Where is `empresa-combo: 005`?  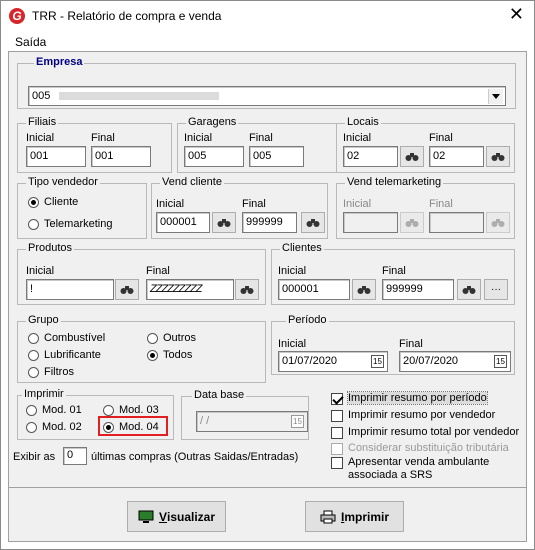 empresa-combo: 005 is located at coordinates (267, 96).